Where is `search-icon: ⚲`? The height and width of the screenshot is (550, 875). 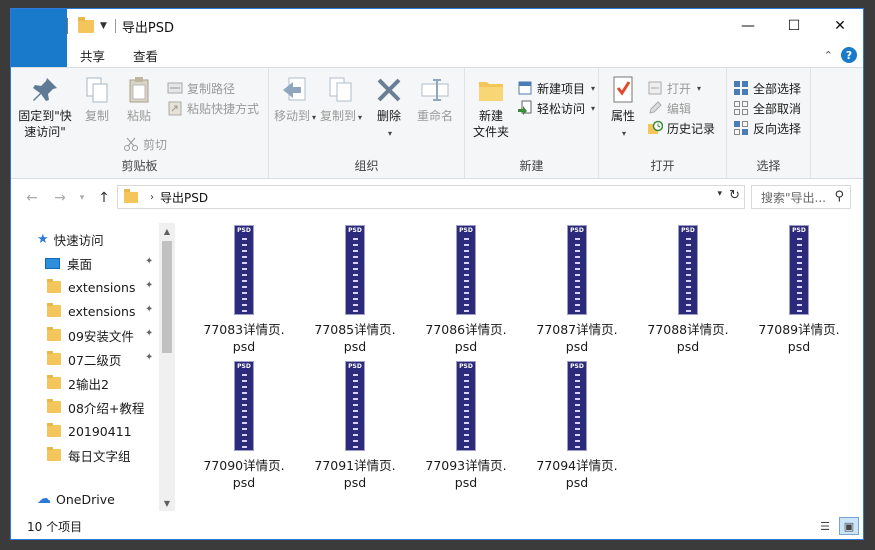 search-icon: ⚲ is located at coordinates (839, 196).